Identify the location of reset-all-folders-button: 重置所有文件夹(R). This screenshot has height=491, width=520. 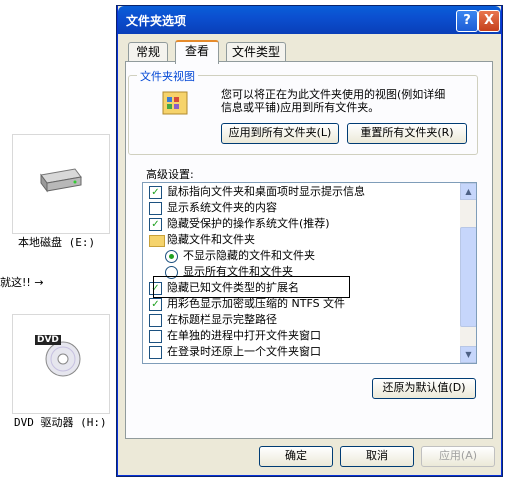
(407, 133).